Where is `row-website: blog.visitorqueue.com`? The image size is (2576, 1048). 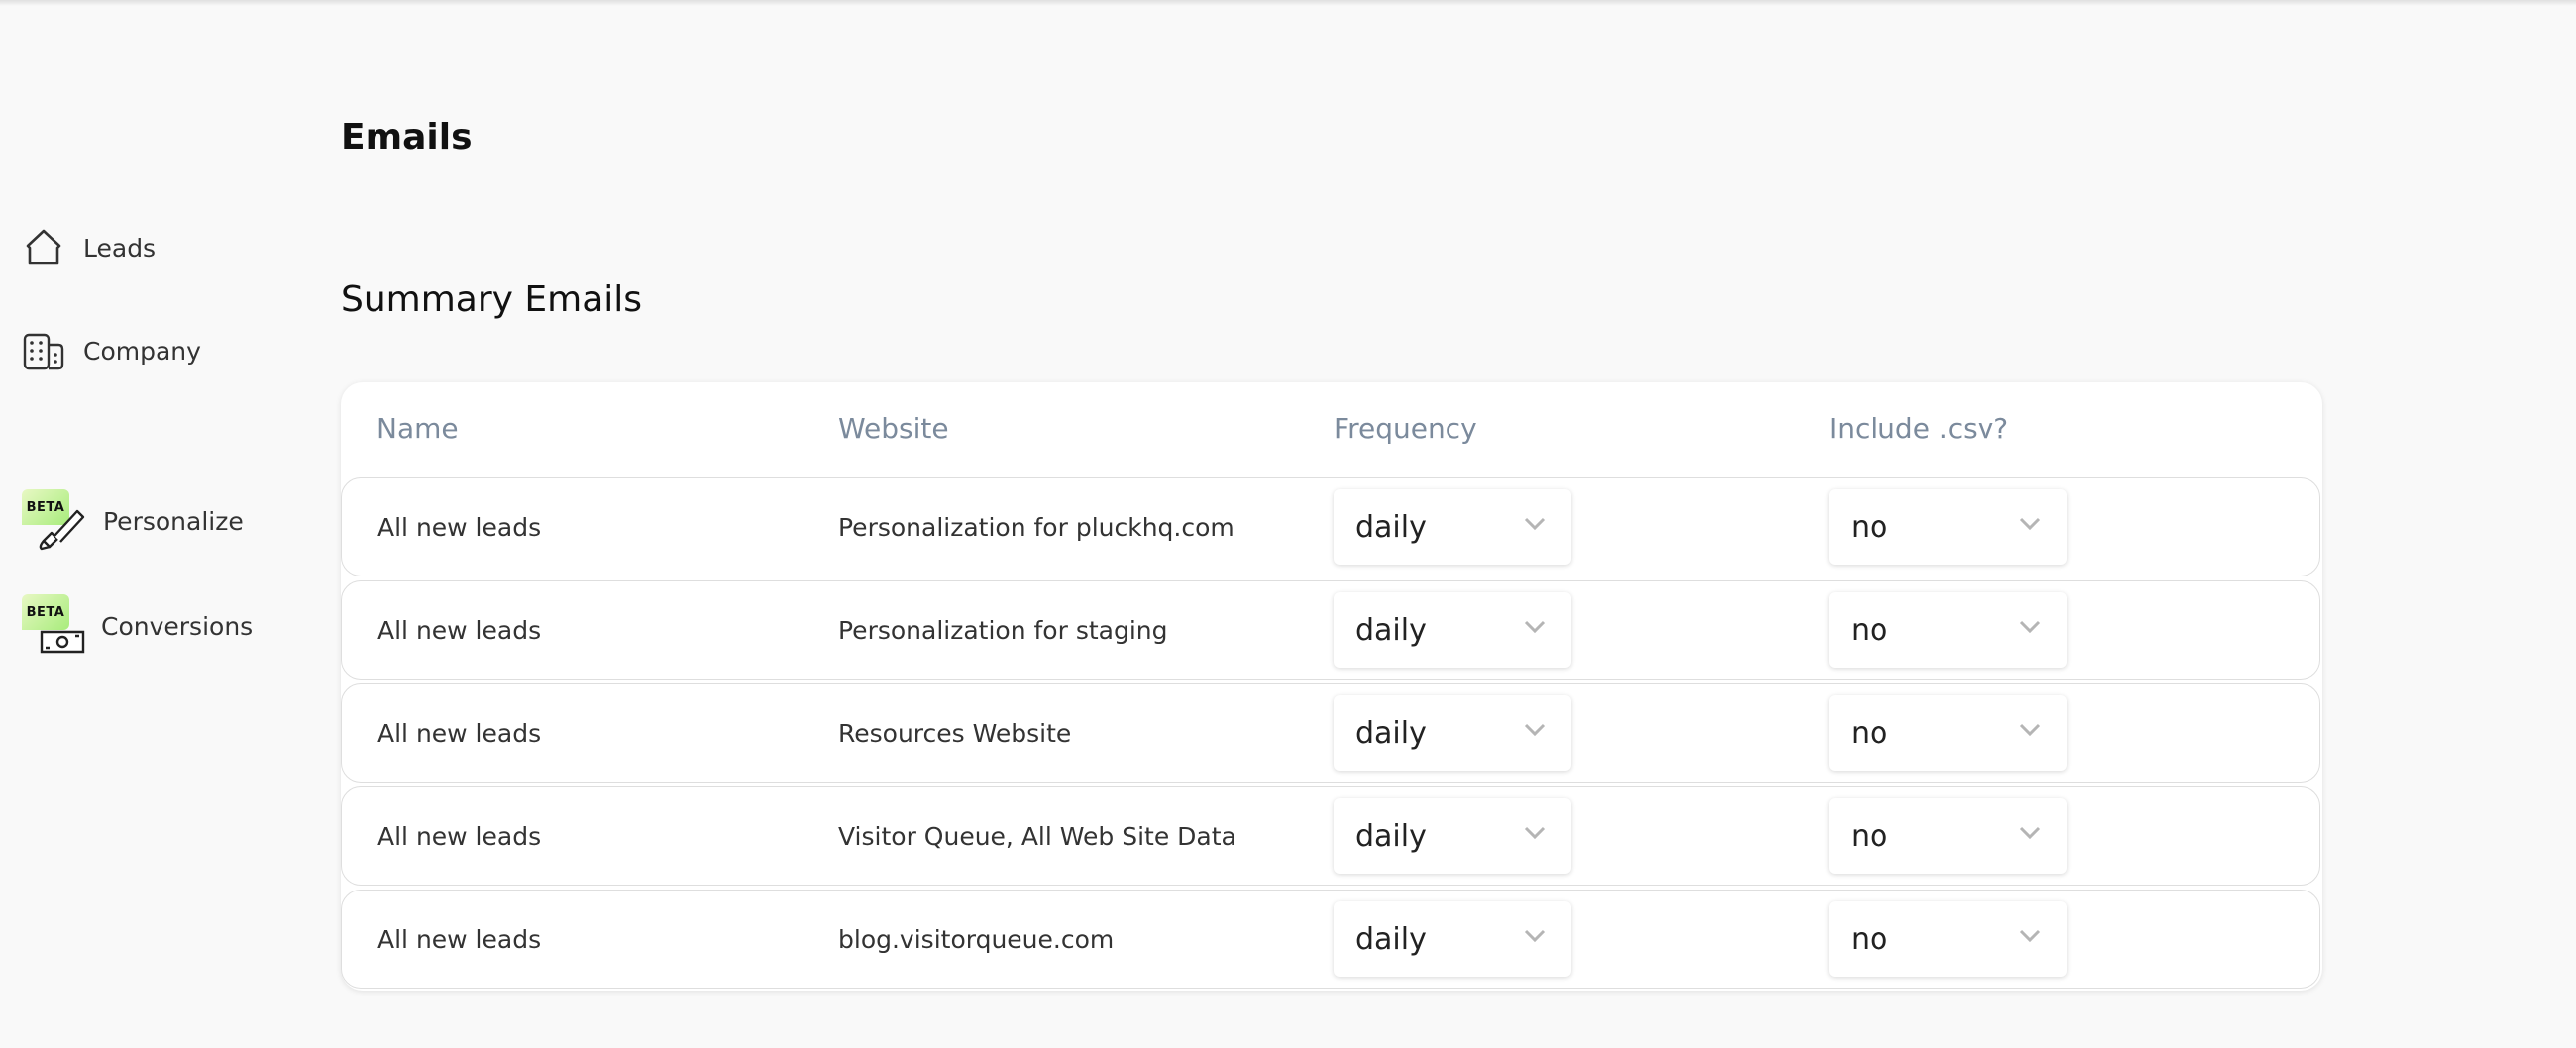 row-website: blog.visitorqueue.com is located at coordinates (977, 939).